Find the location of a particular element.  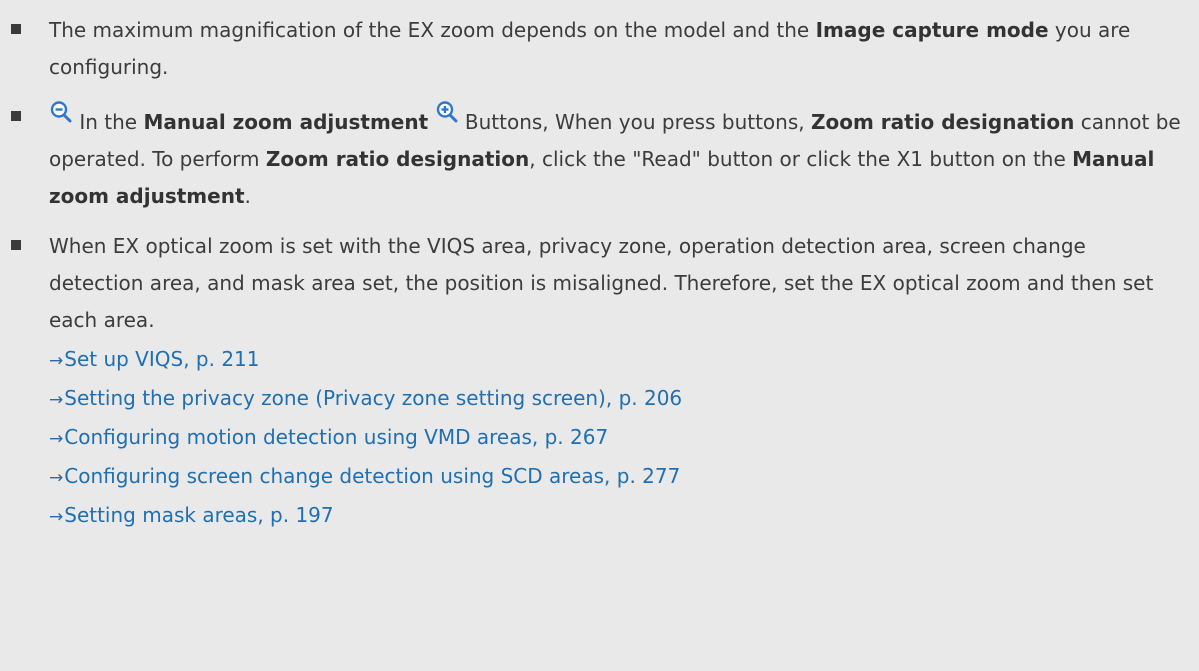

link-set-up-viqs: →Set up VIQS, p. 211 is located at coordinates (616, 360).